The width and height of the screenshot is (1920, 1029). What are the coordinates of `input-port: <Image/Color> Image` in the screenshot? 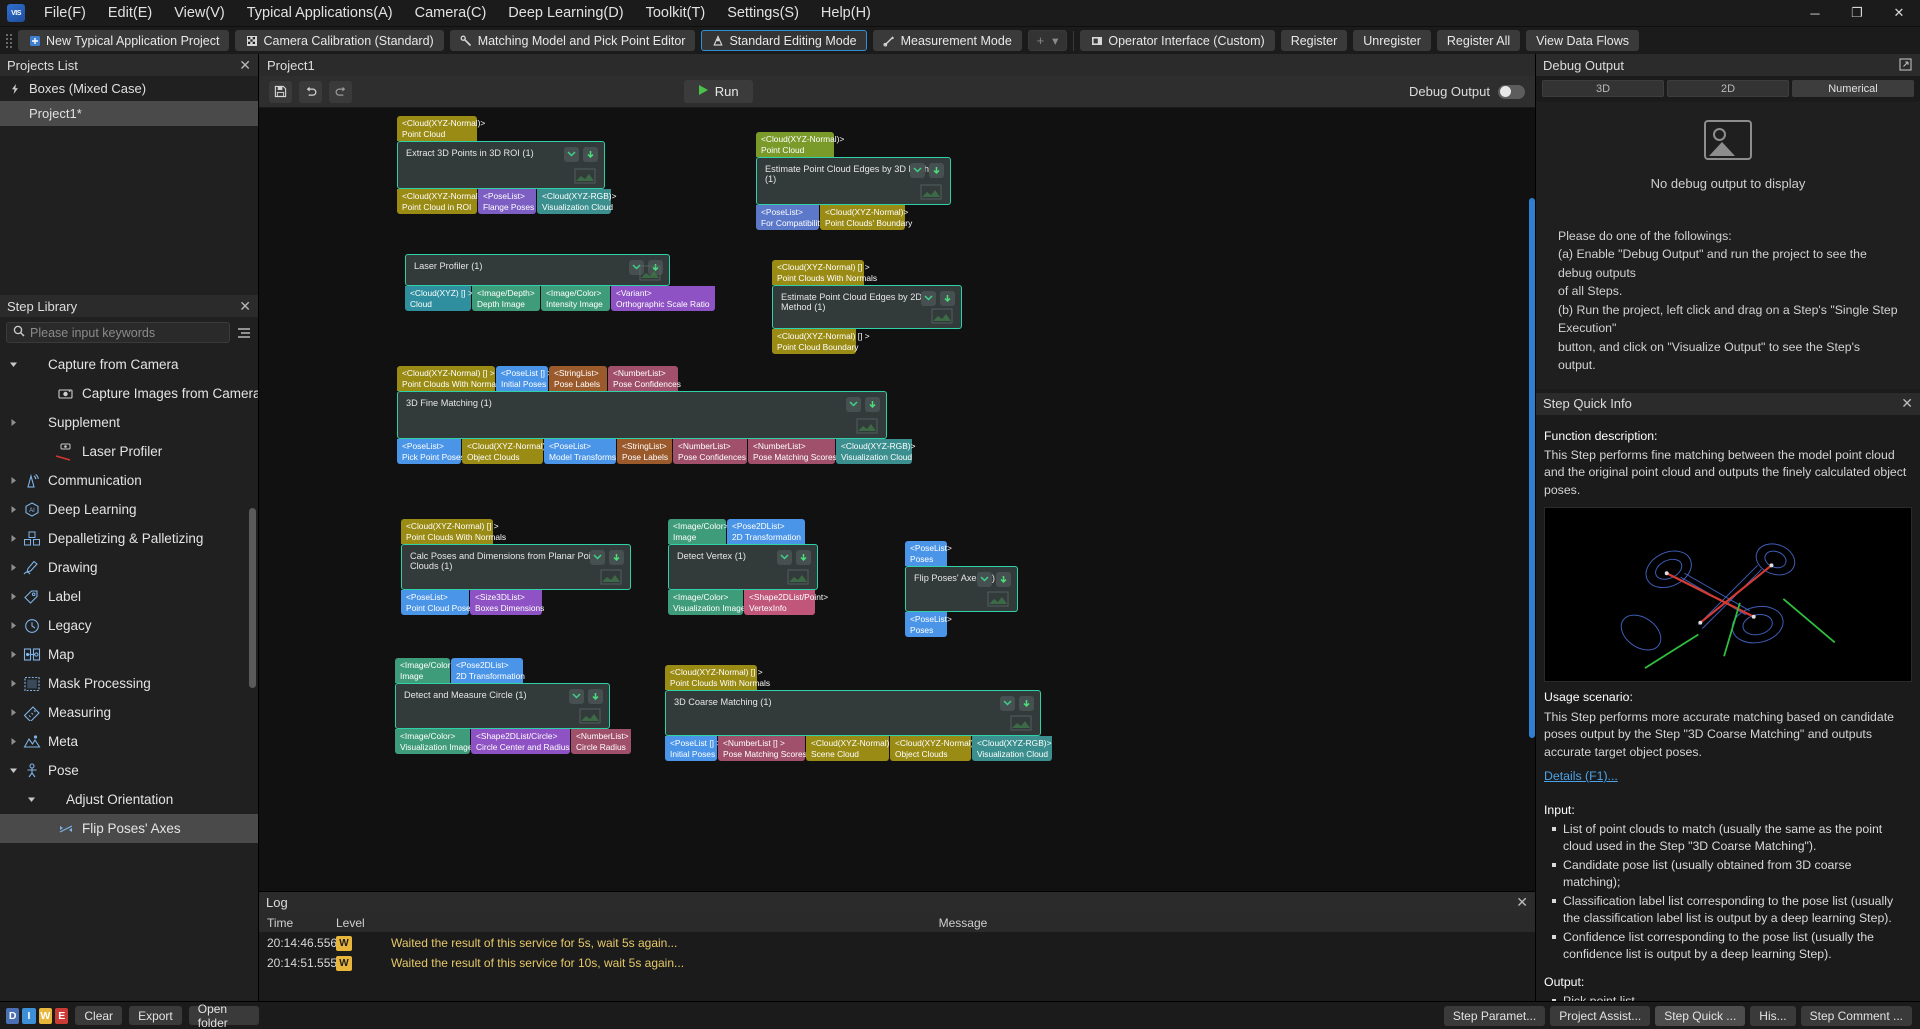 It's located at (698, 531).